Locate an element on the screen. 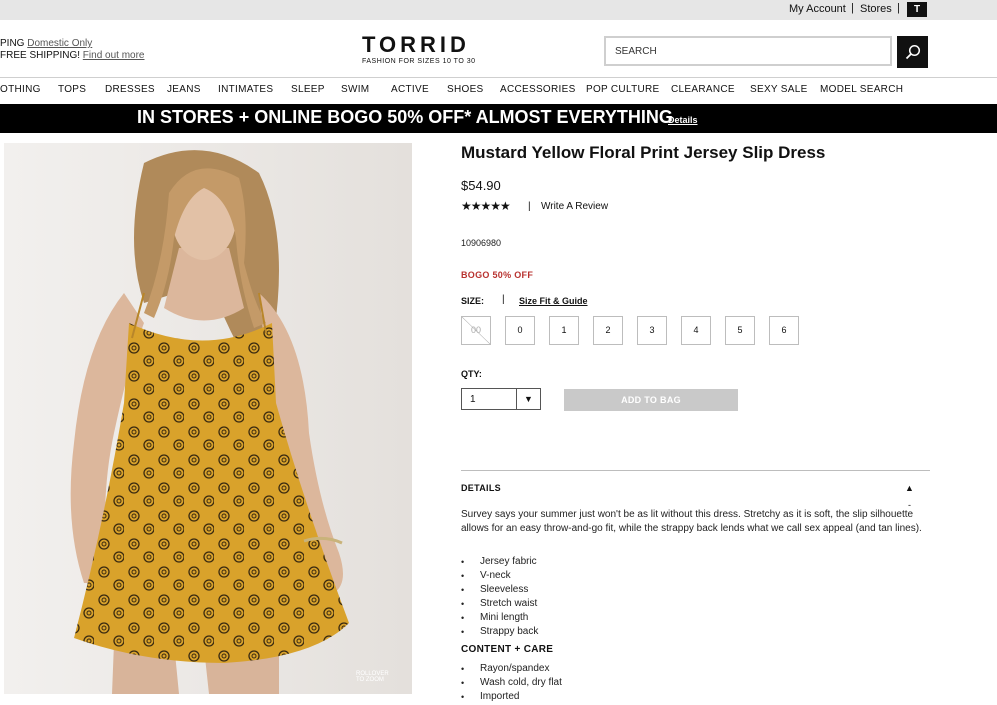 This screenshot has height=705, width=997. search-button is located at coordinates (912, 52).